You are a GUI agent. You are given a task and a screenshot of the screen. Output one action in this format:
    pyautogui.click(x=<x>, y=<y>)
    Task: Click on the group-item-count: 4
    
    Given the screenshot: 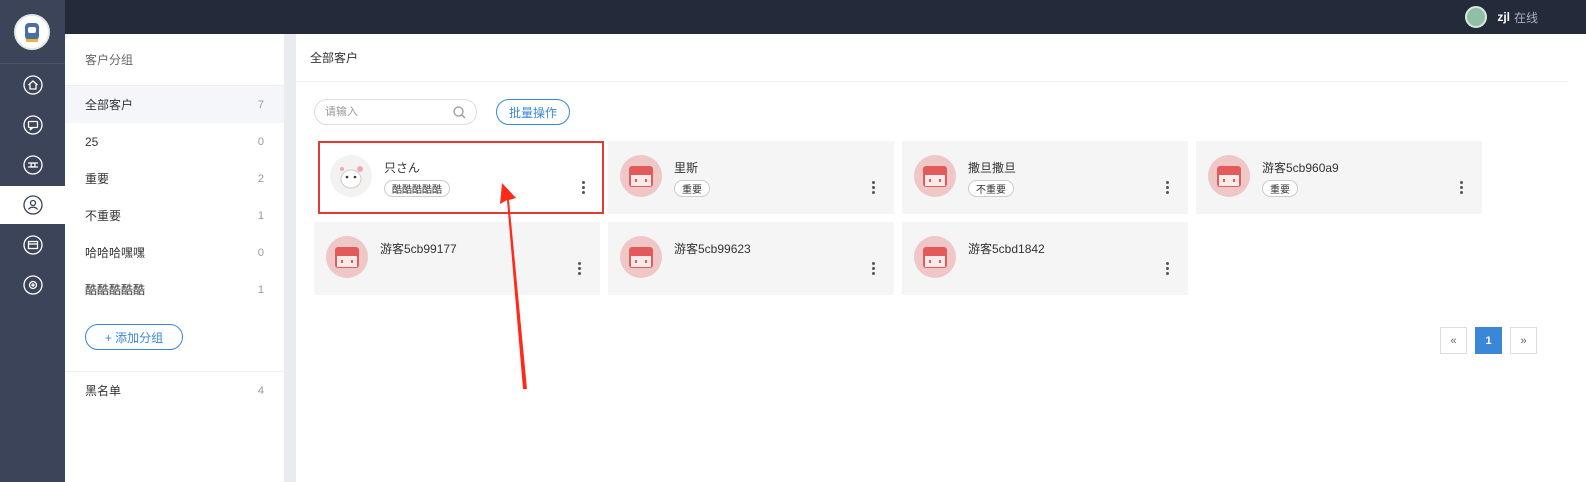 What is the action you would take?
    pyautogui.click(x=260, y=390)
    